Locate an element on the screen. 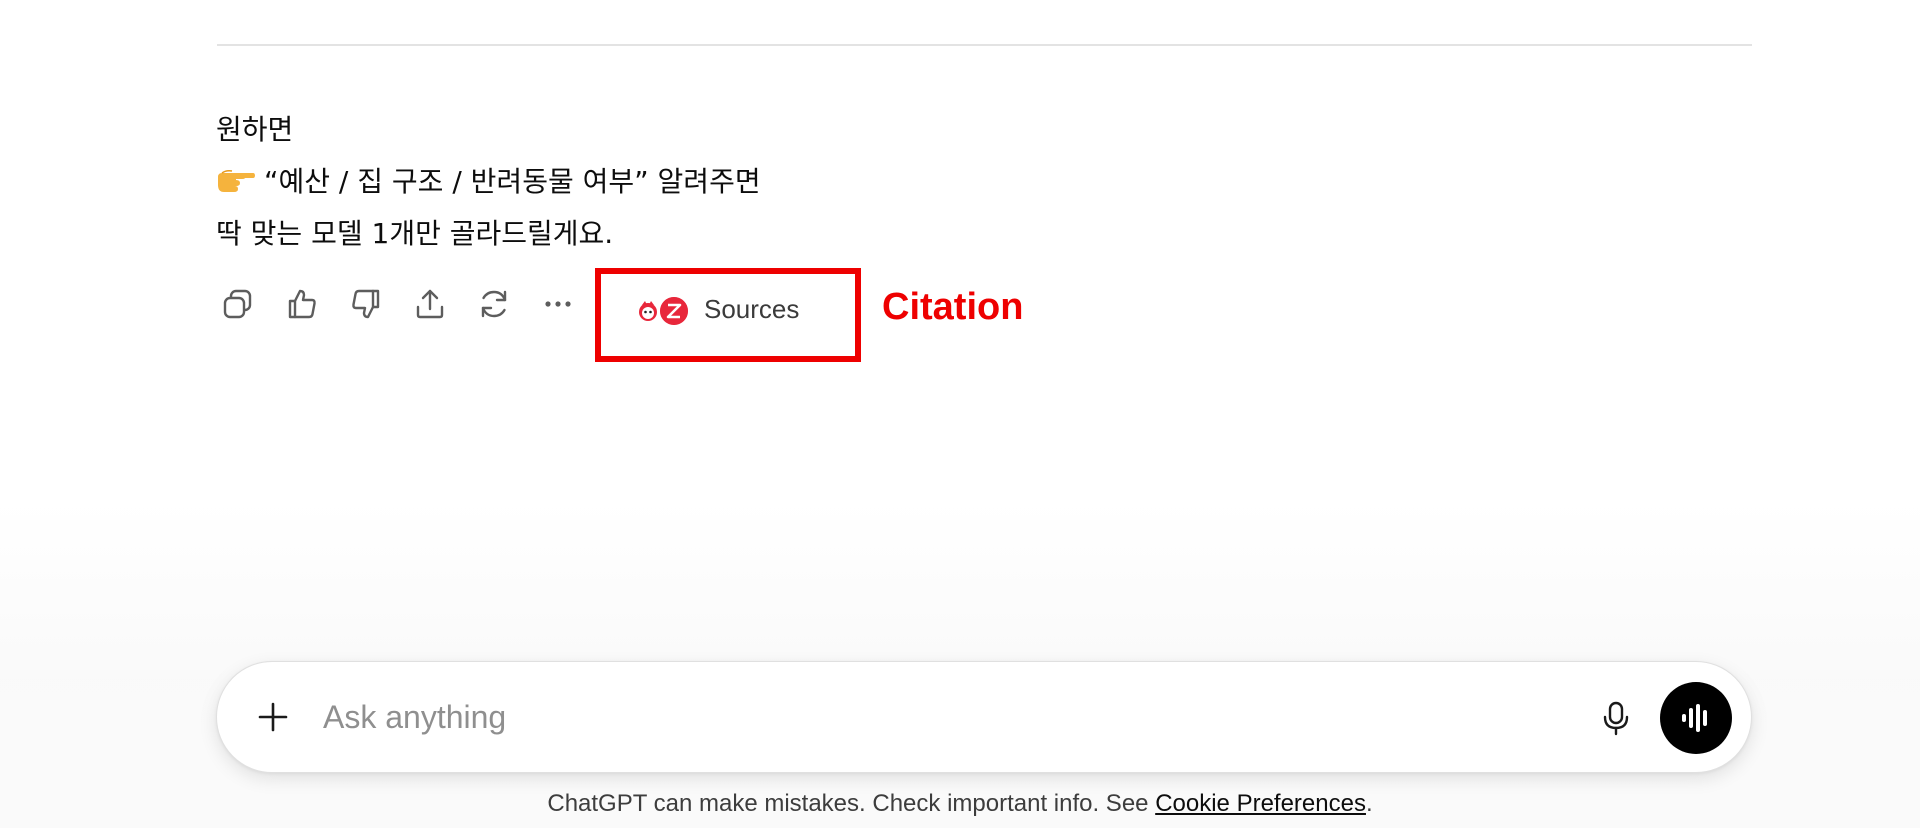  message-line-3: 딱 맞는 모델 1개만 골라드릴게요. is located at coordinates (415, 233).